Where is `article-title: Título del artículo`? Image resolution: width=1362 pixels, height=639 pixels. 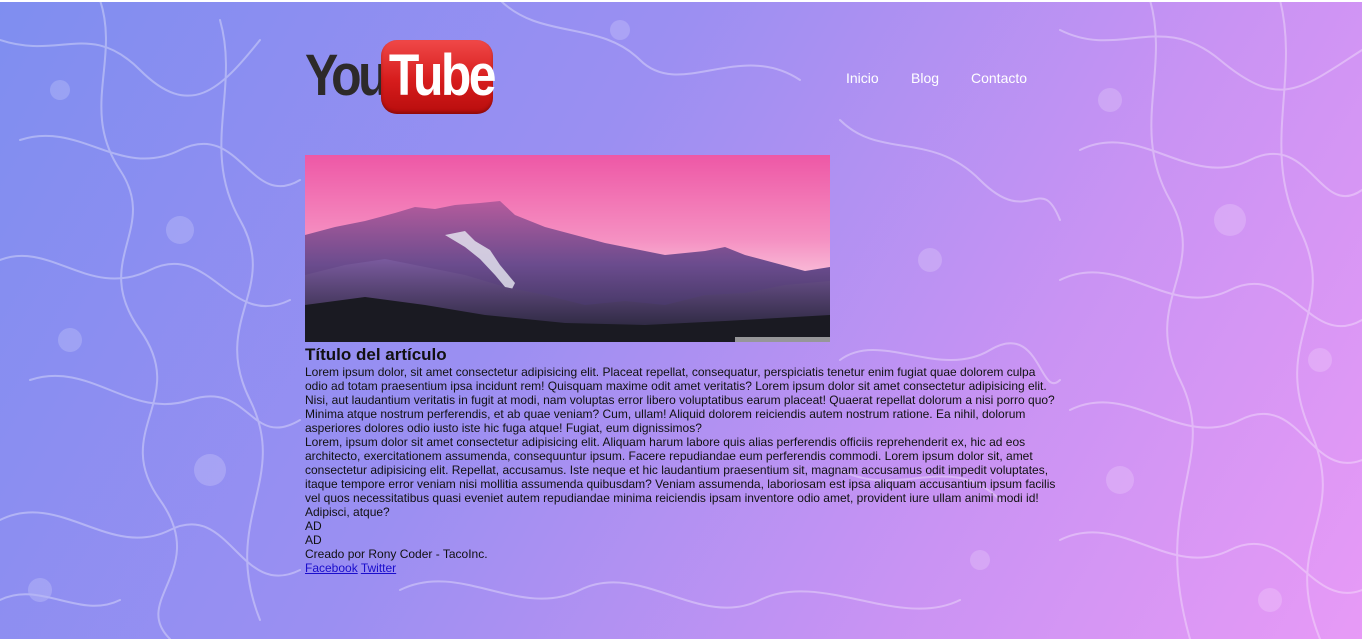
article-title: Título del artículo is located at coordinates (376, 354).